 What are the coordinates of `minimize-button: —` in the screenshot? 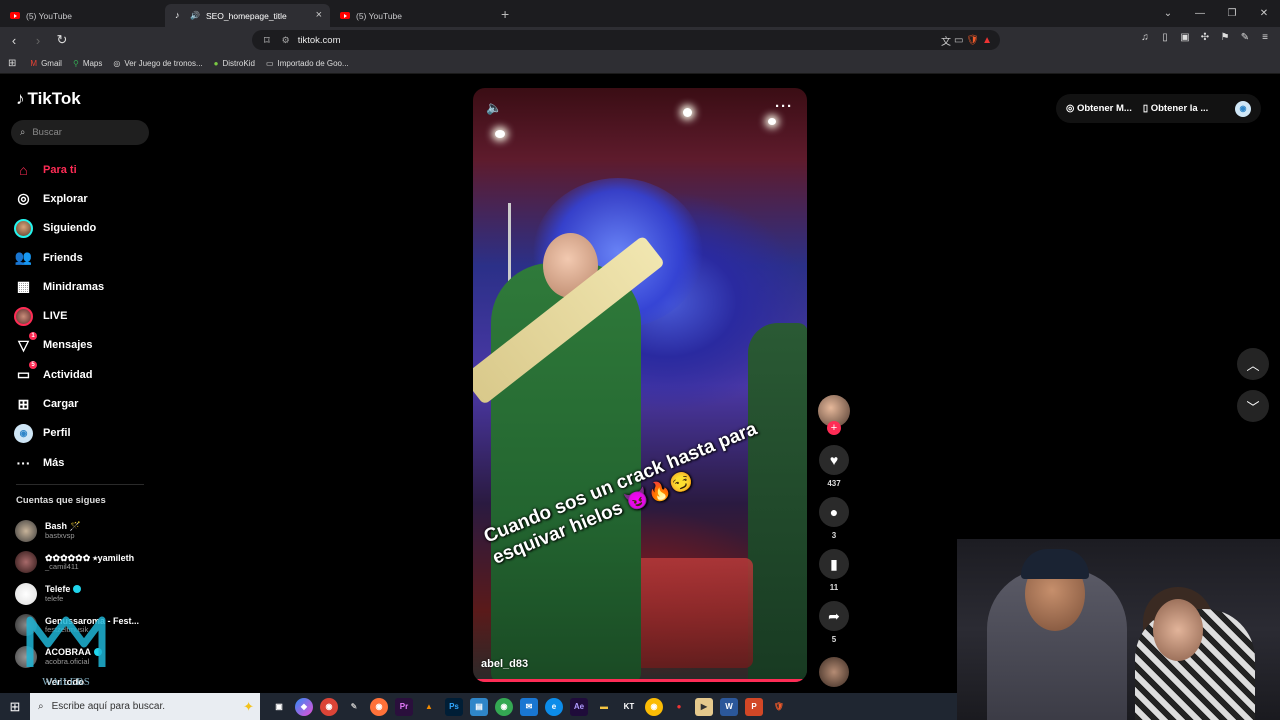 It's located at (1200, 13).